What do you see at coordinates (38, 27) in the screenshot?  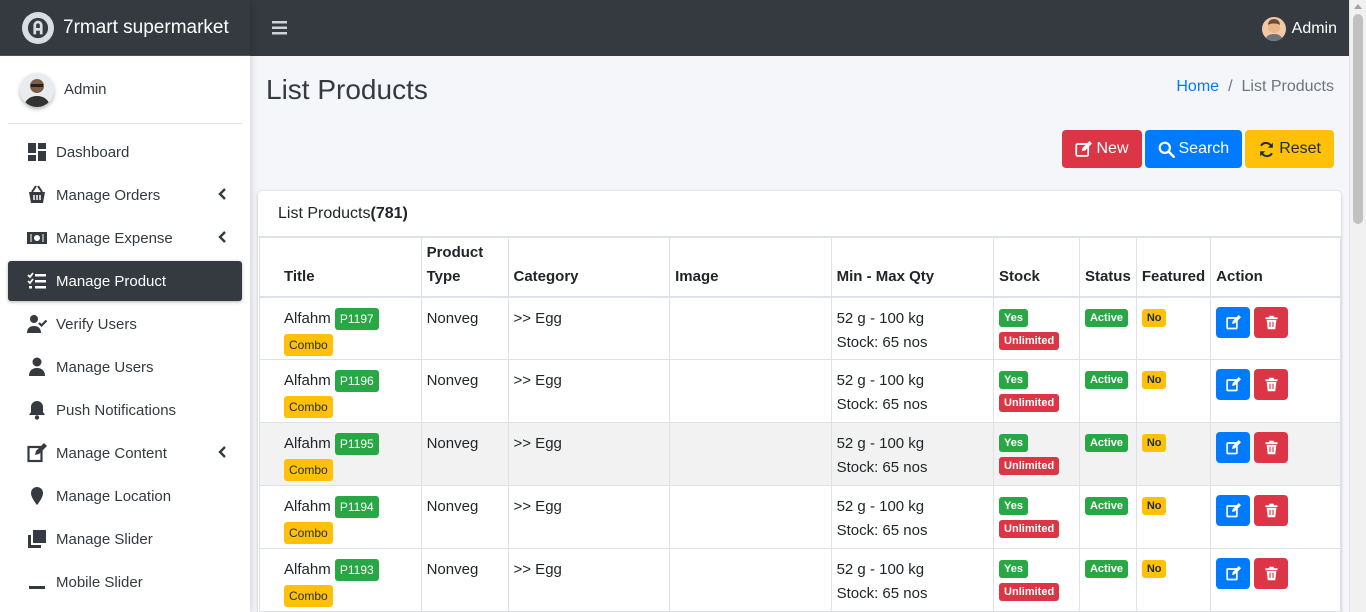 I see `brand-logo-icon` at bounding box center [38, 27].